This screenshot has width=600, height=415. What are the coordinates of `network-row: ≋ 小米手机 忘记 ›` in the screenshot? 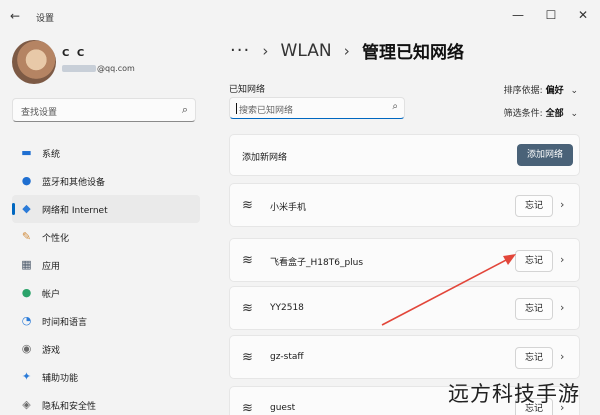 It's located at (404, 205).